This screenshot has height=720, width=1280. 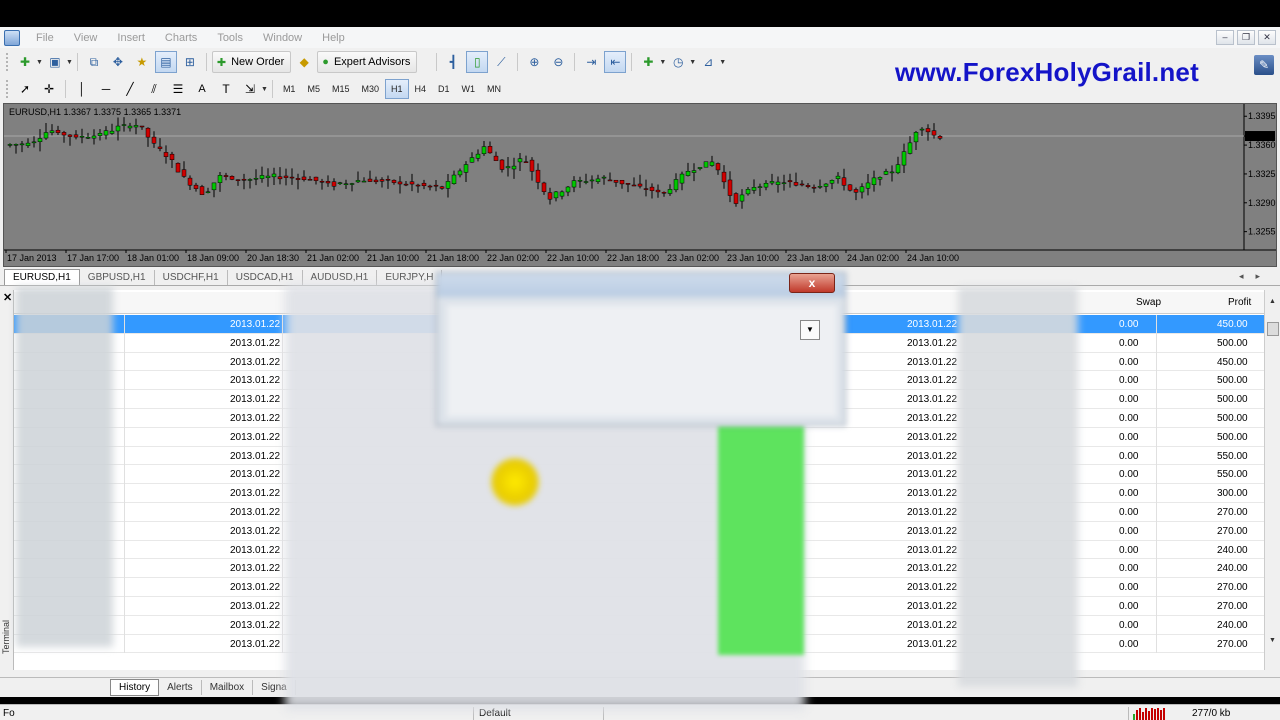 What do you see at coordinates (55, 62) in the screenshot?
I see `profiles-icon: ▣` at bounding box center [55, 62].